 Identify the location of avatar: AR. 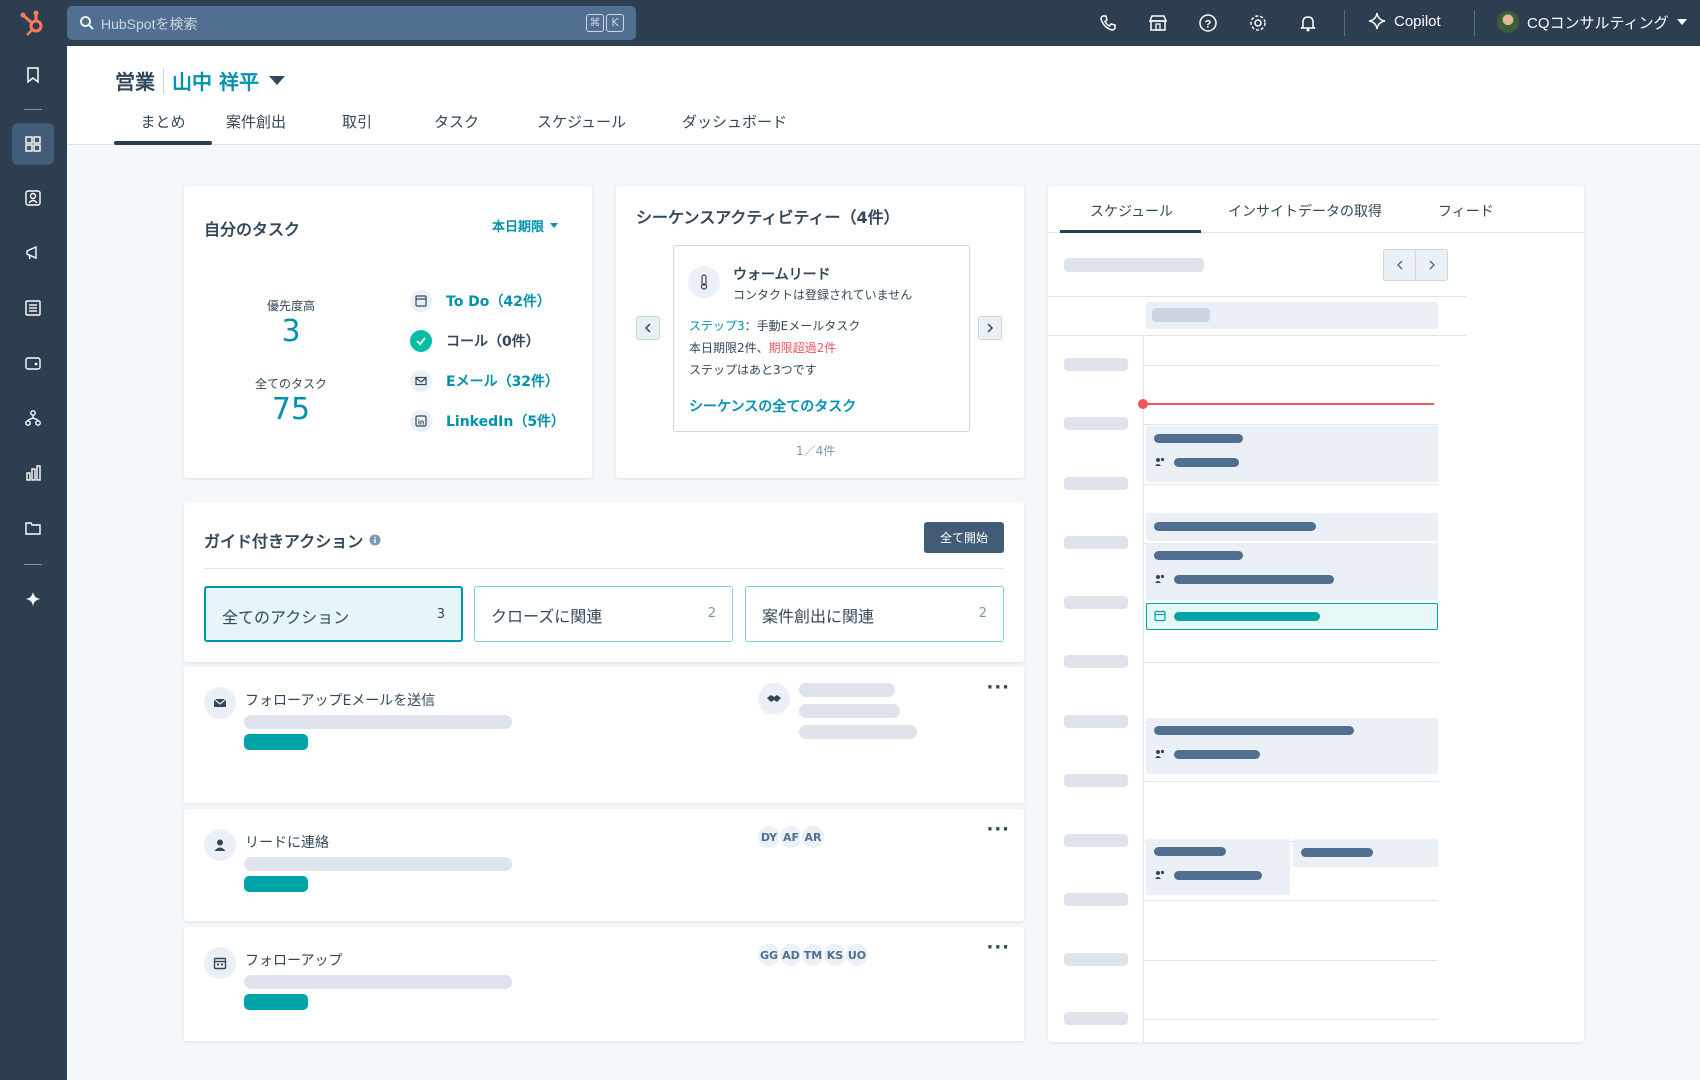
(813, 837).